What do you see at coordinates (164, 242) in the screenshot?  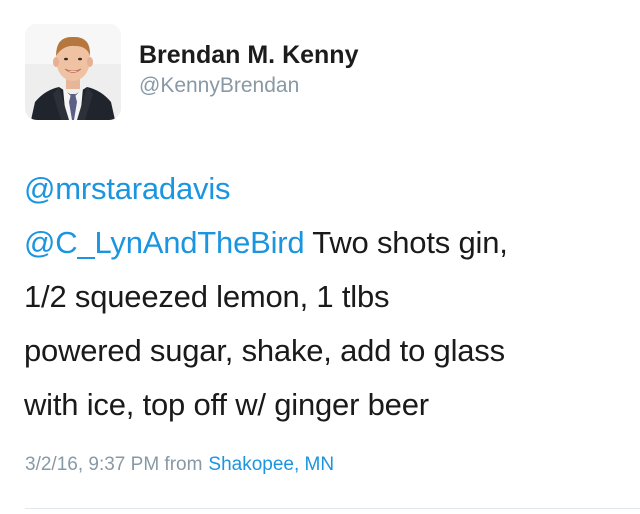 I see `mention-c-lynandthebird: @C_LynAndTheBird` at bounding box center [164, 242].